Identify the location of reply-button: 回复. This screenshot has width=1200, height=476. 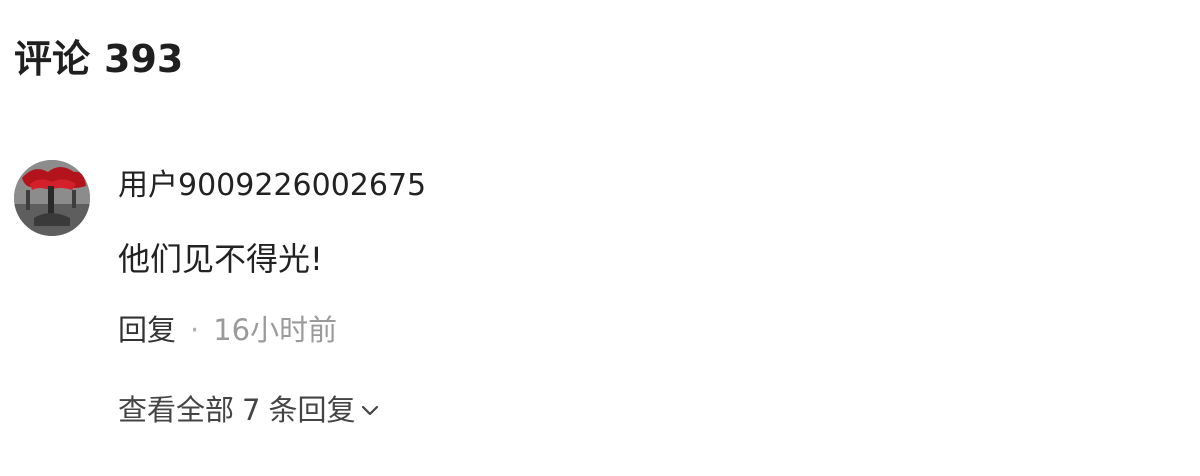
(147, 330).